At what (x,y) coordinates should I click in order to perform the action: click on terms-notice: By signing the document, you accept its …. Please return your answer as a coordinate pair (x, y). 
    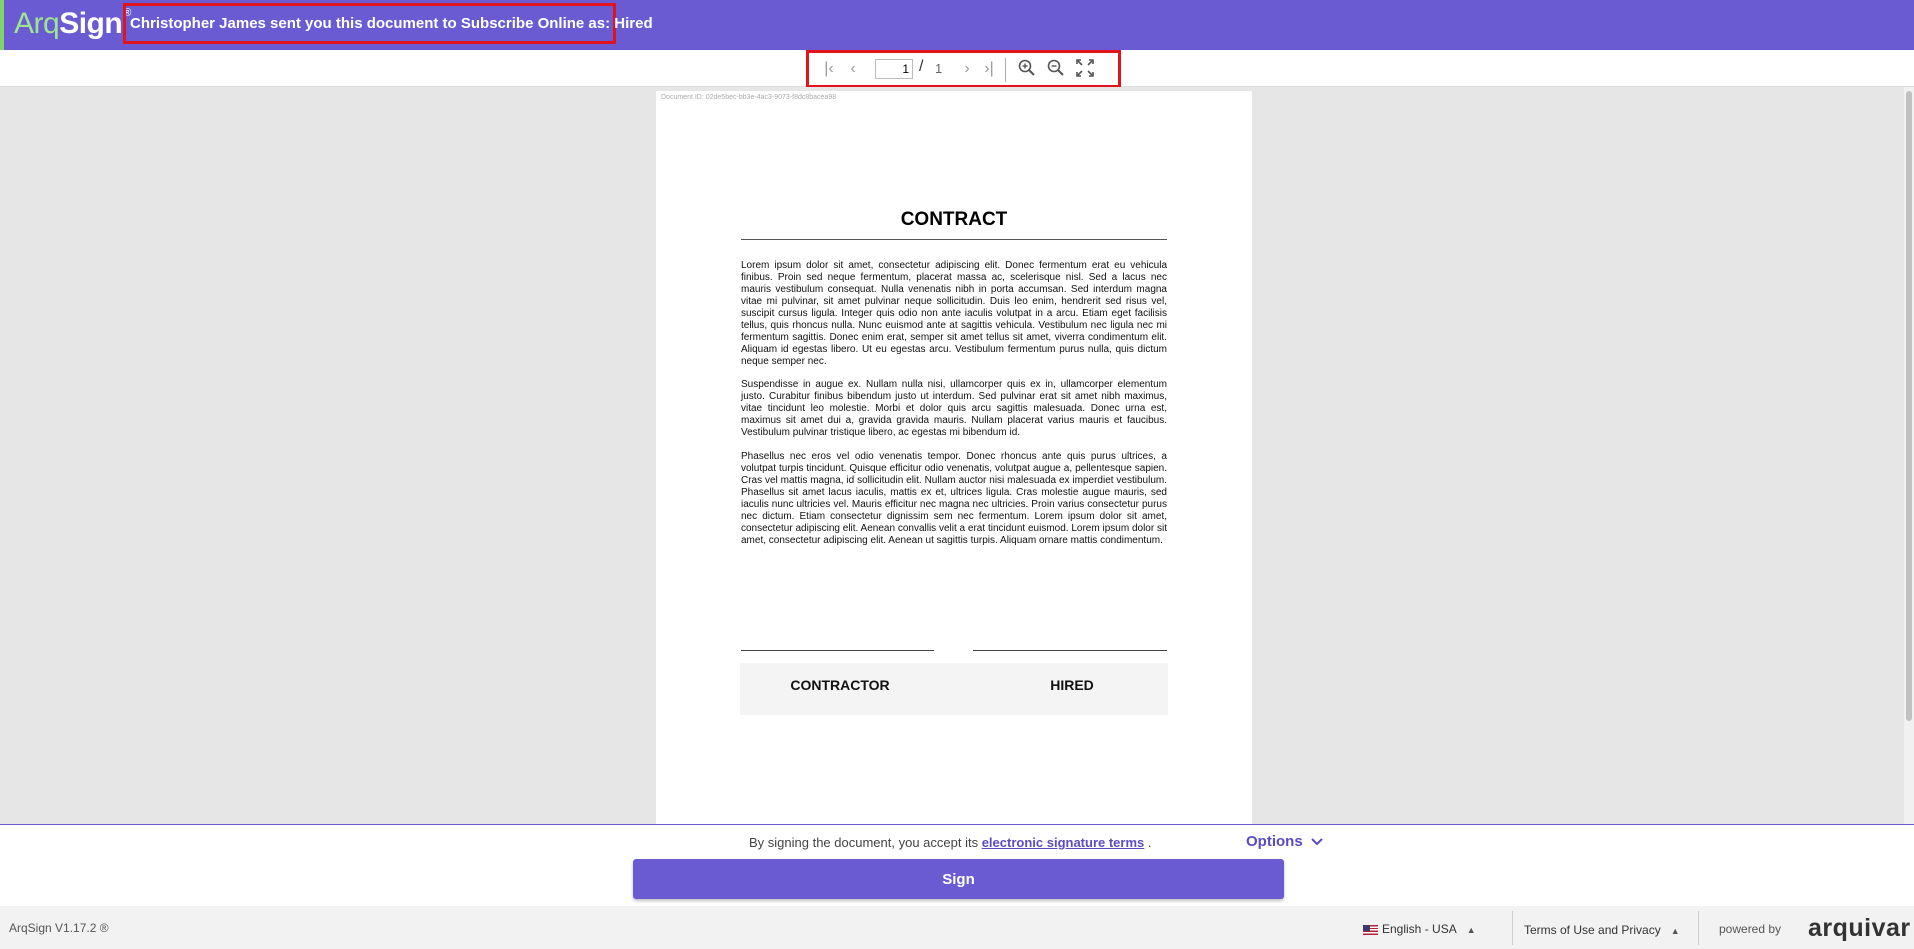
    Looking at the image, I should click on (950, 842).